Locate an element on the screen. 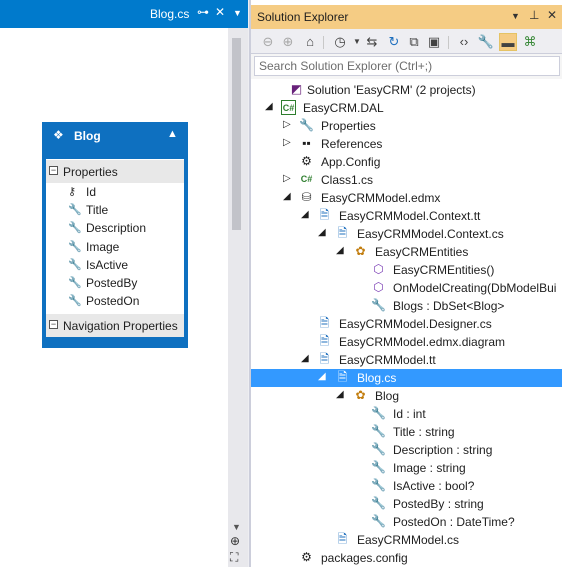 This screenshot has height=567, width=562. properties-icon: 🔧 is located at coordinates (486, 42).